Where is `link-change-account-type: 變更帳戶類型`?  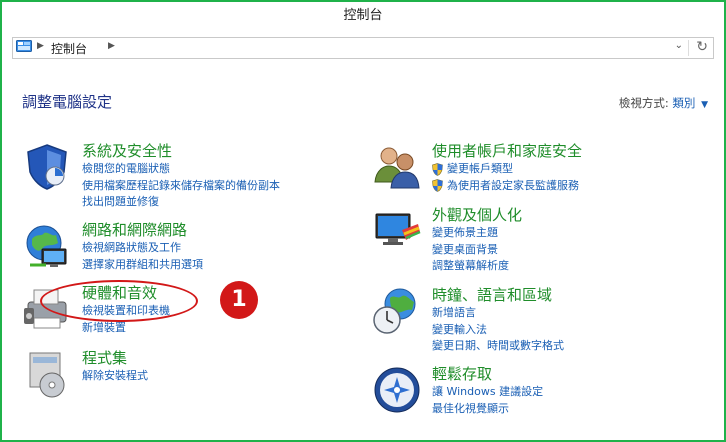
link-change-account-type: 變更帳戶類型 is located at coordinates (557, 169).